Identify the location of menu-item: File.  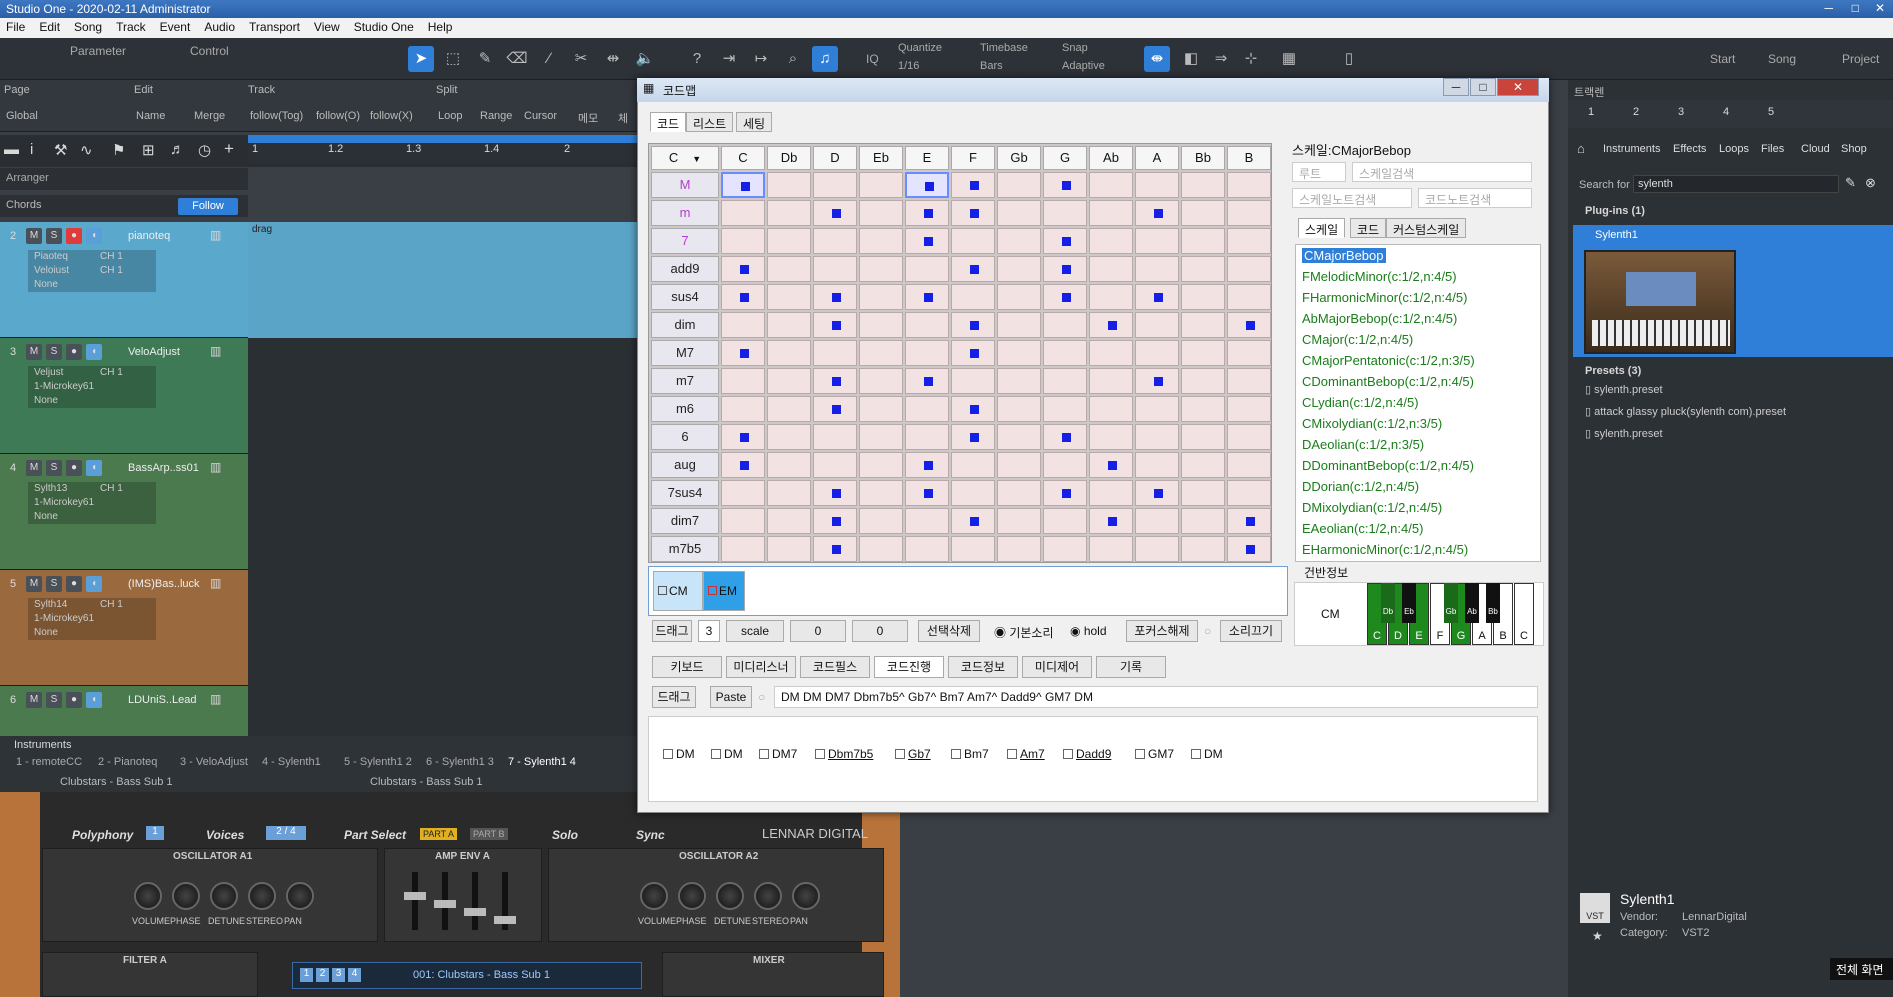
(15, 28).